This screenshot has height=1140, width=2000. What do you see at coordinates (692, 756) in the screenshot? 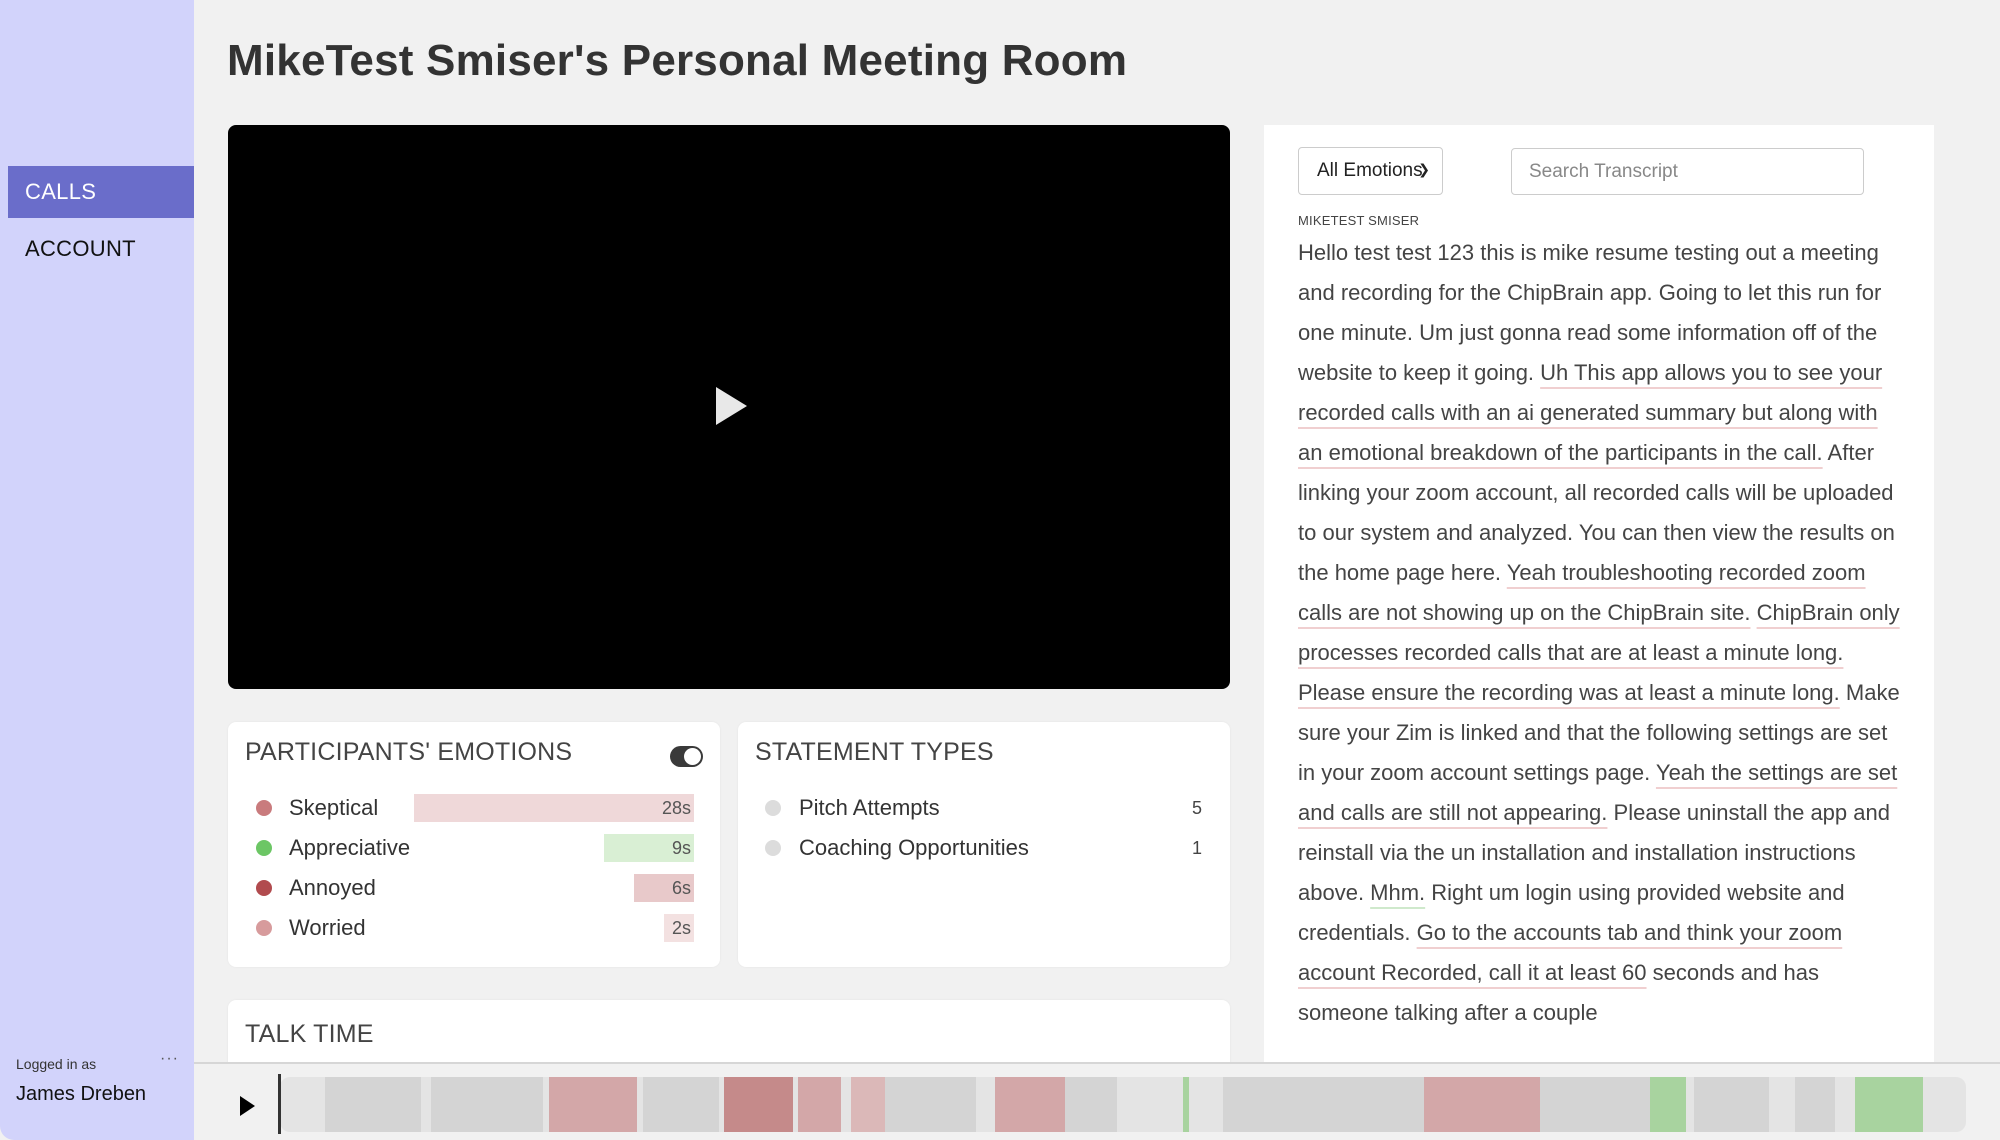
I see `toggle-knob` at bounding box center [692, 756].